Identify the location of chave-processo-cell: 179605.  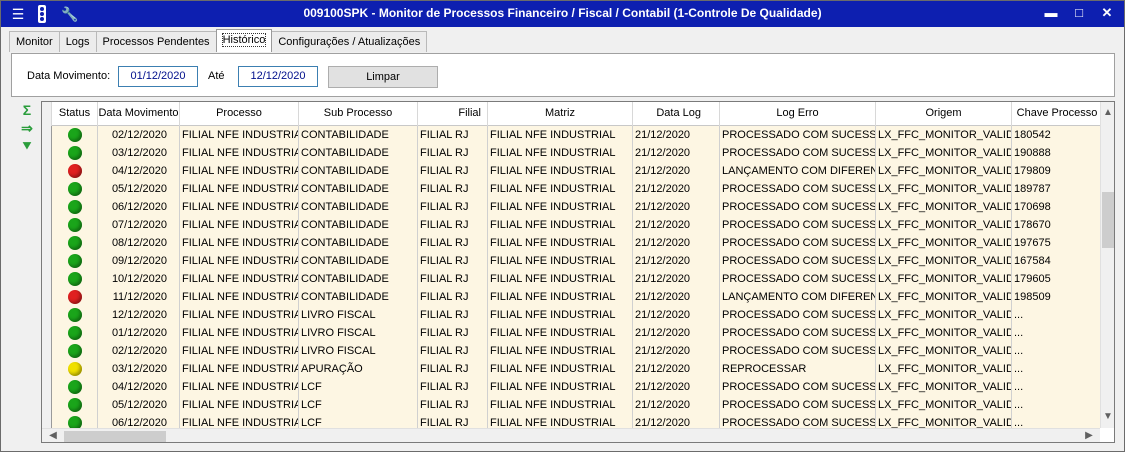
(1056, 279).